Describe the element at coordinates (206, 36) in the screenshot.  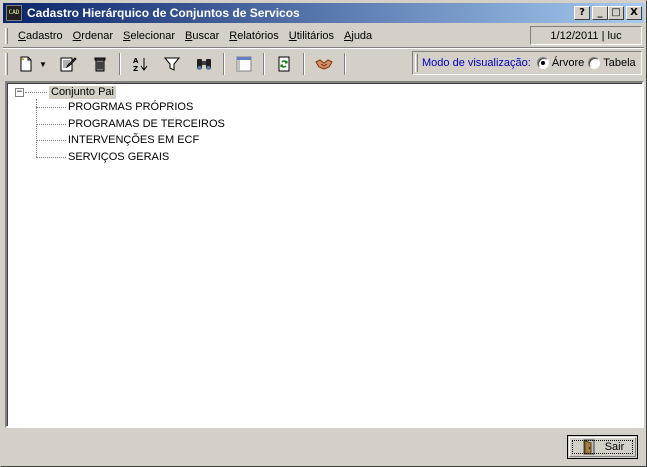
I see `menu-buscar-label: uscar` at that location.